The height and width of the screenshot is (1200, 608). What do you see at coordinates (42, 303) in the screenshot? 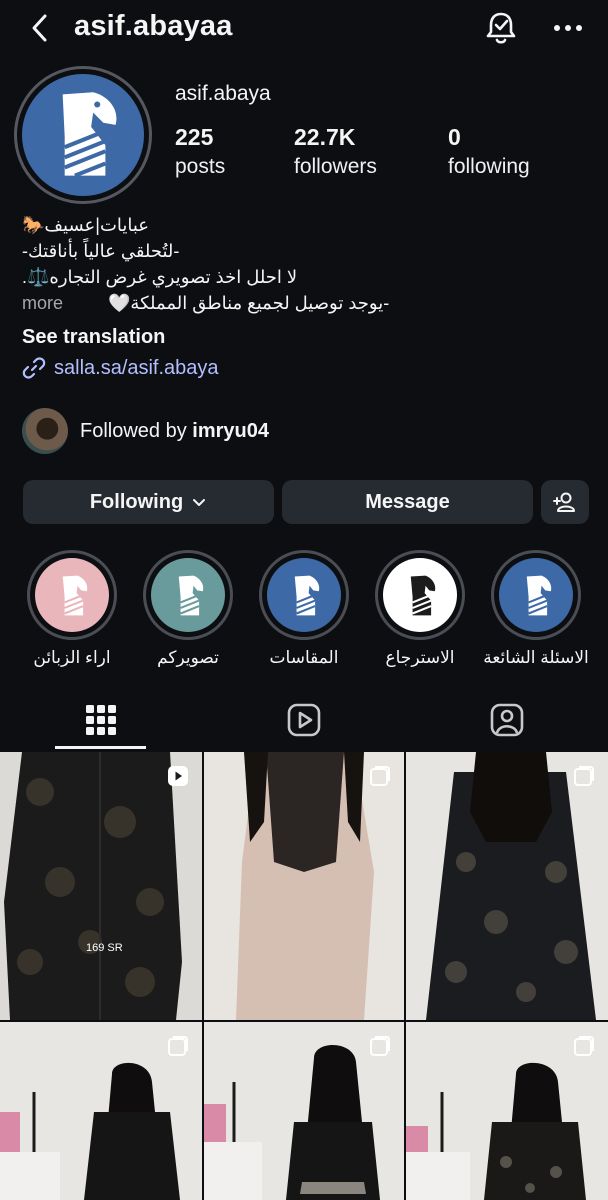
I see `bio-more-link: more` at bounding box center [42, 303].